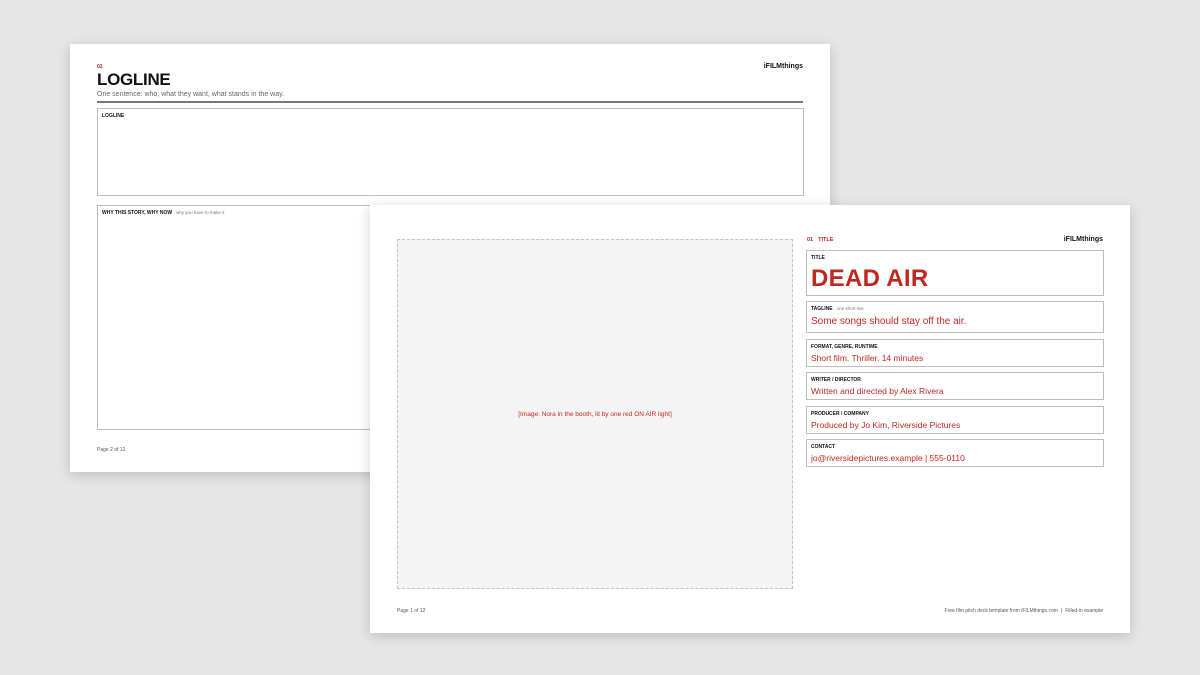  What do you see at coordinates (810, 240) in the screenshot?
I see `section-number: 01` at bounding box center [810, 240].